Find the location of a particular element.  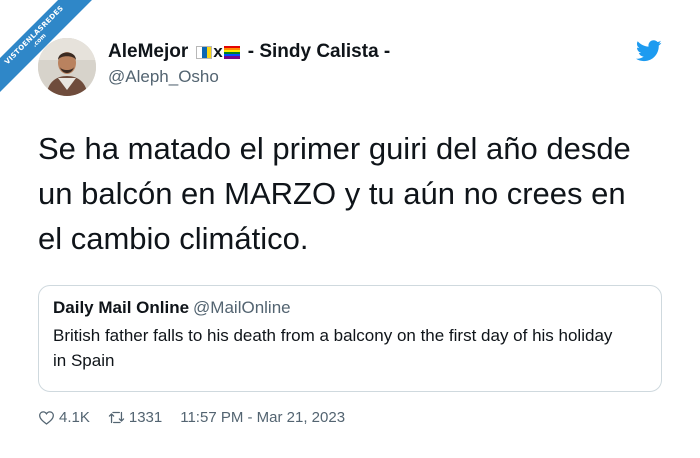

retweet-count: 1331 is located at coordinates (145, 417).